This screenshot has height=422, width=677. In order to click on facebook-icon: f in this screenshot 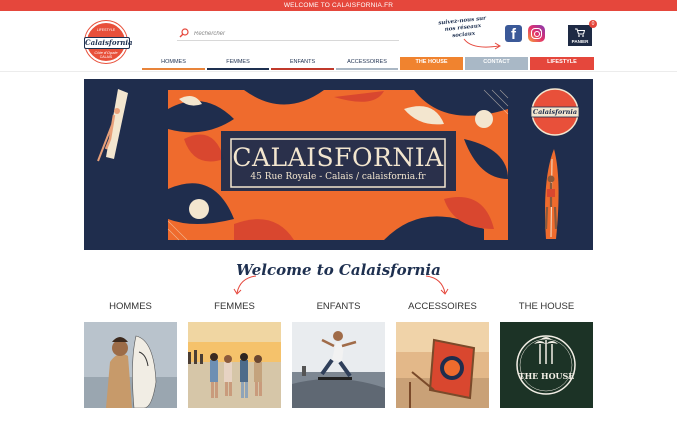, I will do `click(513, 34)`.